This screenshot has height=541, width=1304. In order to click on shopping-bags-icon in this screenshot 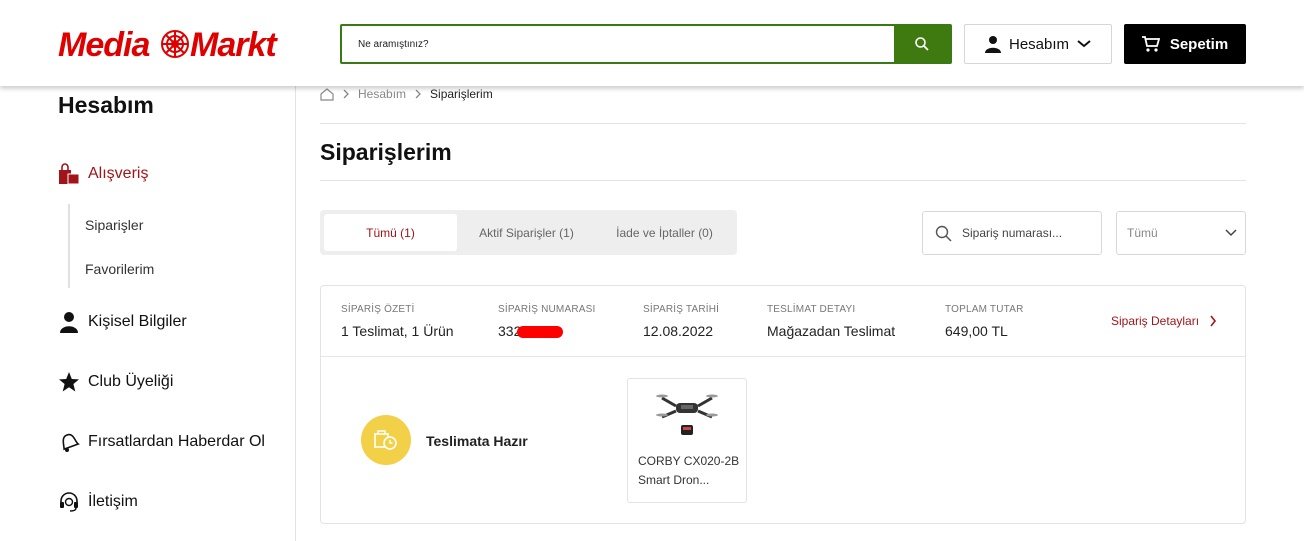, I will do `click(69, 174)`.